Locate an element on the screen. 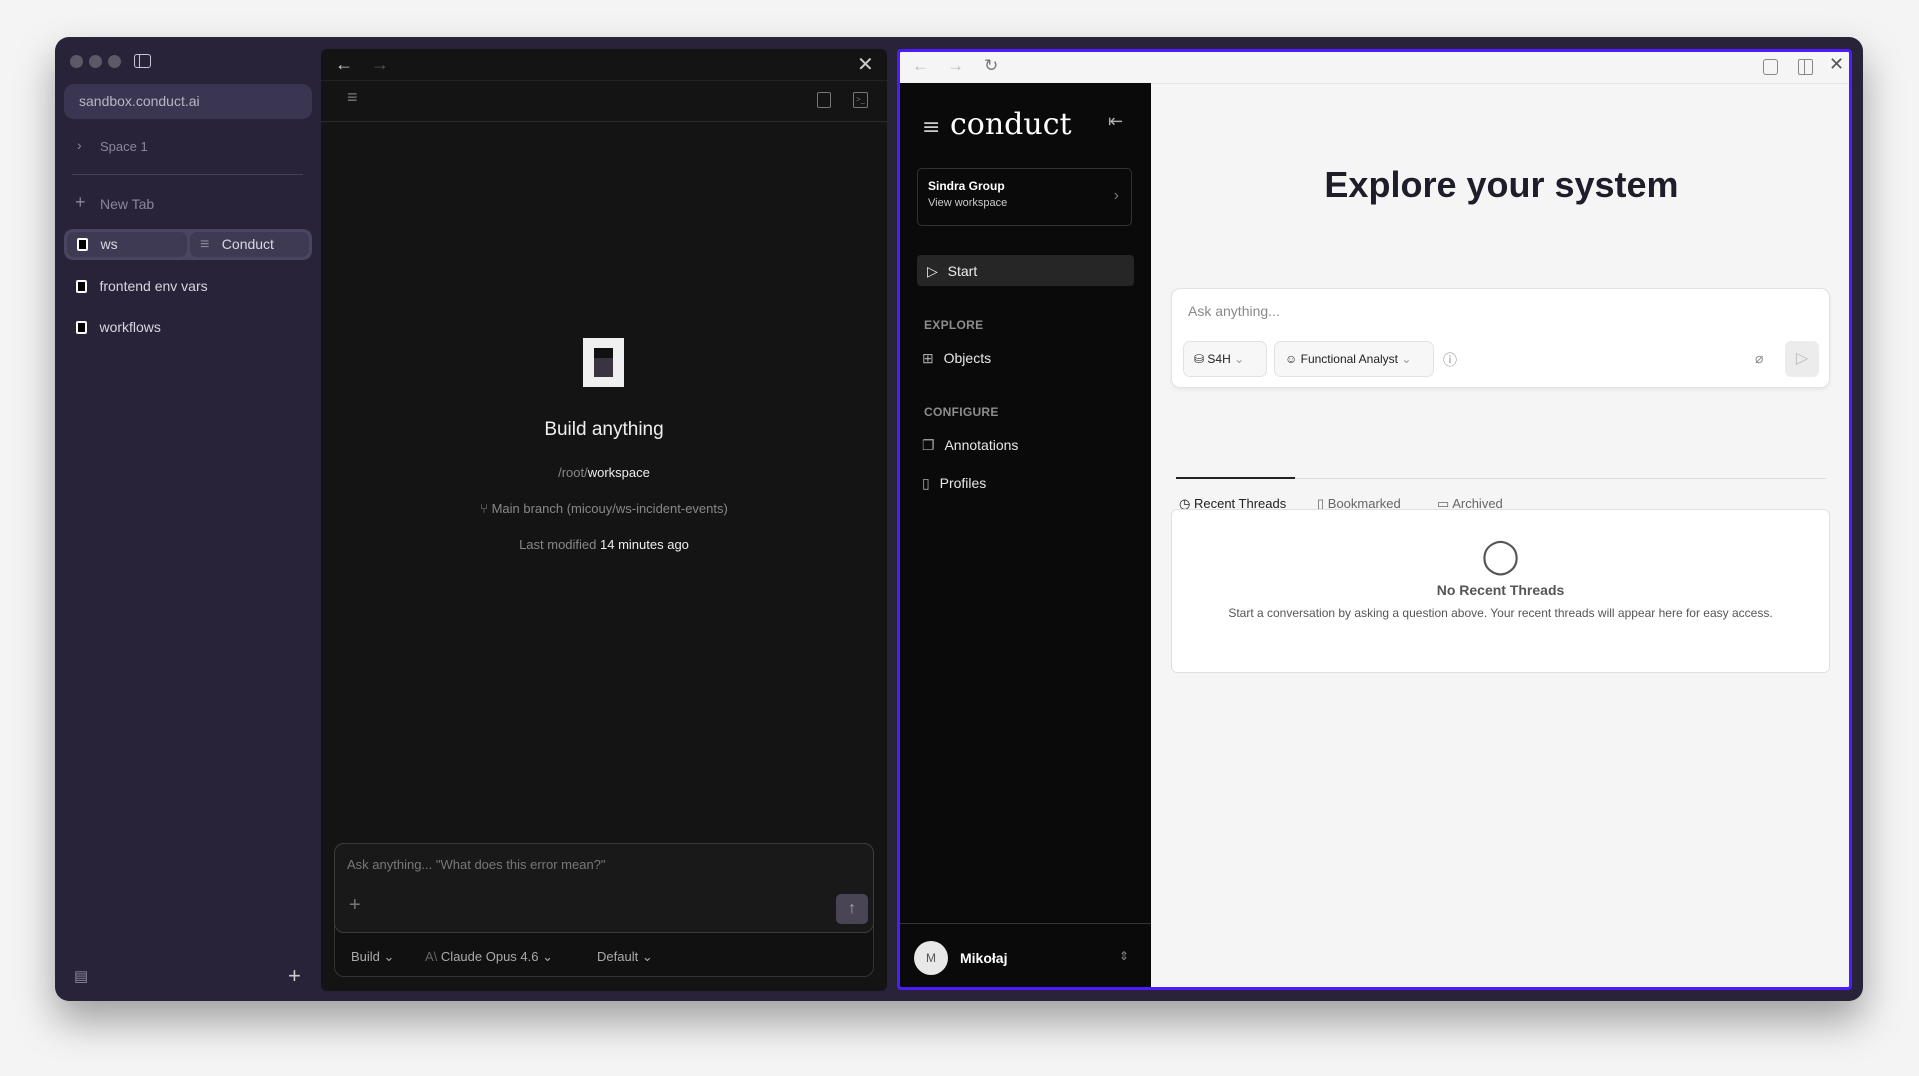  annotation-icon: ❐ is located at coordinates (928, 445).